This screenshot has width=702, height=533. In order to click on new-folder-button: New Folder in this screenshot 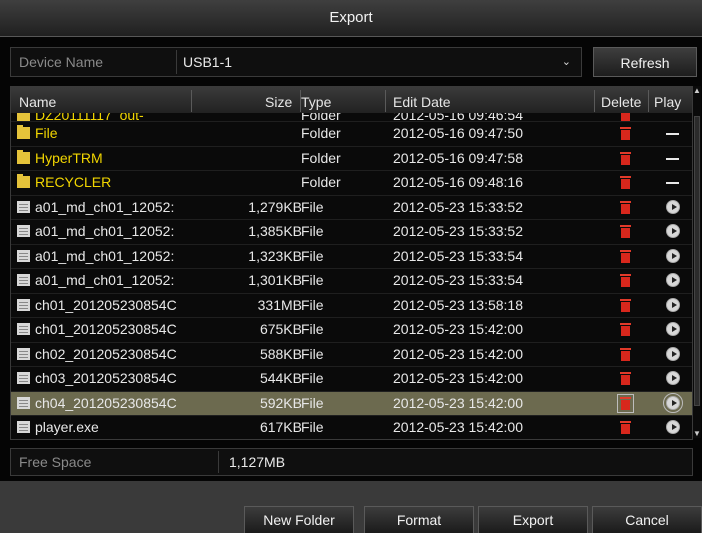, I will do `click(299, 519)`.